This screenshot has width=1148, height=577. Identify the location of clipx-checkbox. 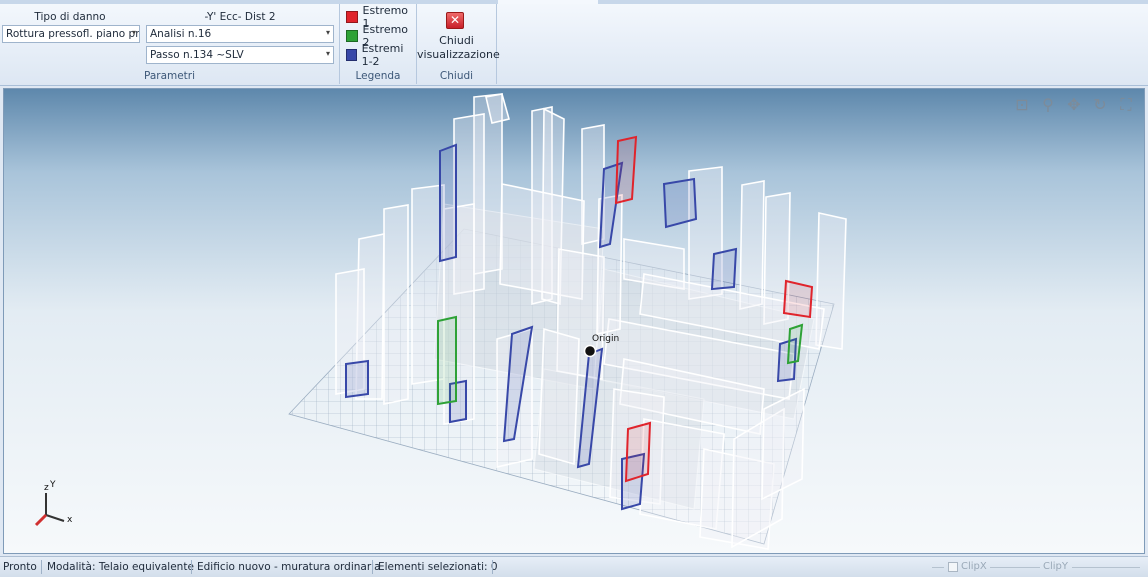
(953, 566).